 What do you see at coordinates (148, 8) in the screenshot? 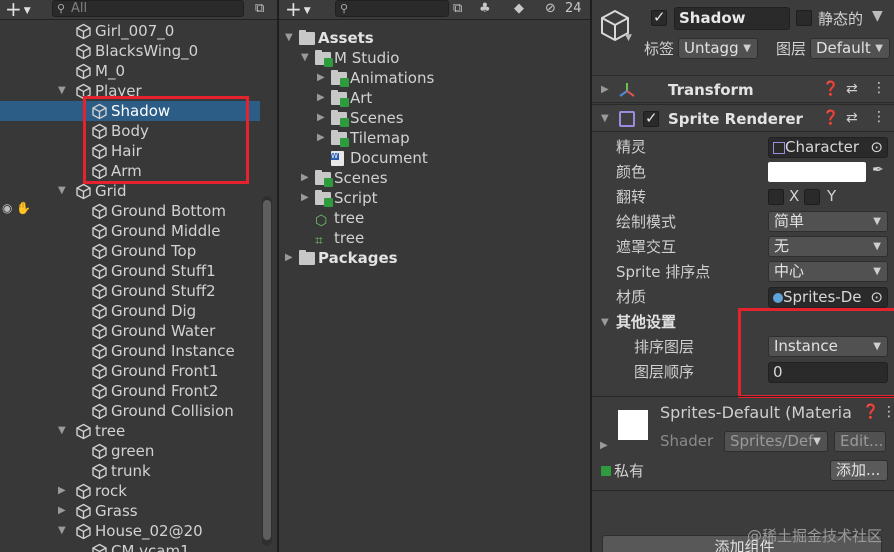
I see `hierarchy-search-input: ⚲ All` at bounding box center [148, 8].